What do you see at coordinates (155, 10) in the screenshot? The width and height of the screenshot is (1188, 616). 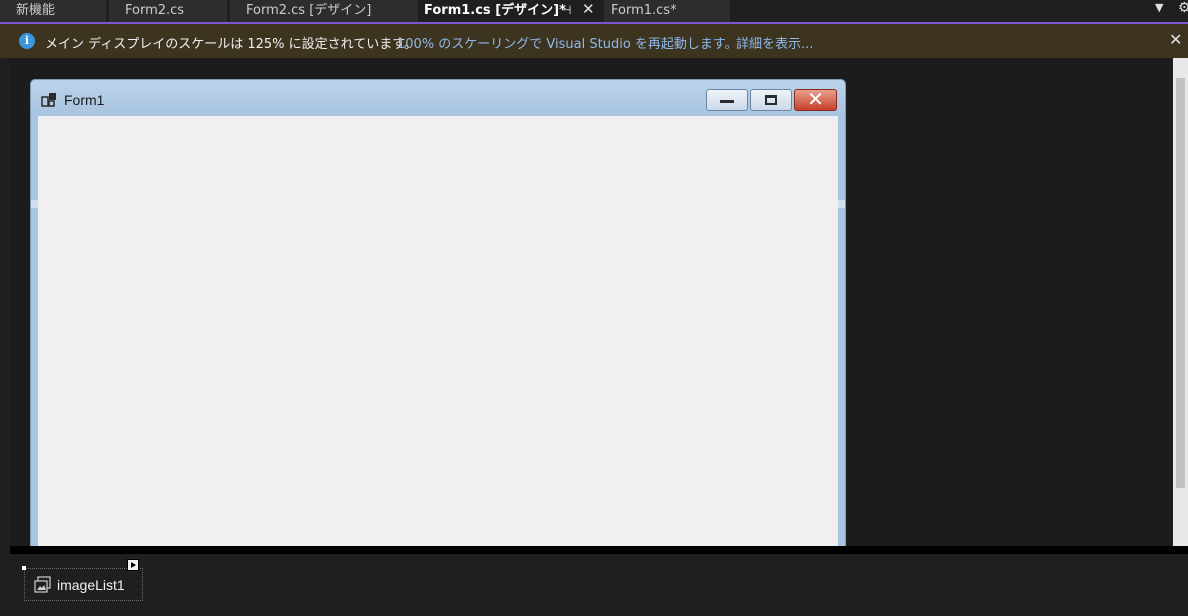 I see `tab-label: Form2.cs` at bounding box center [155, 10].